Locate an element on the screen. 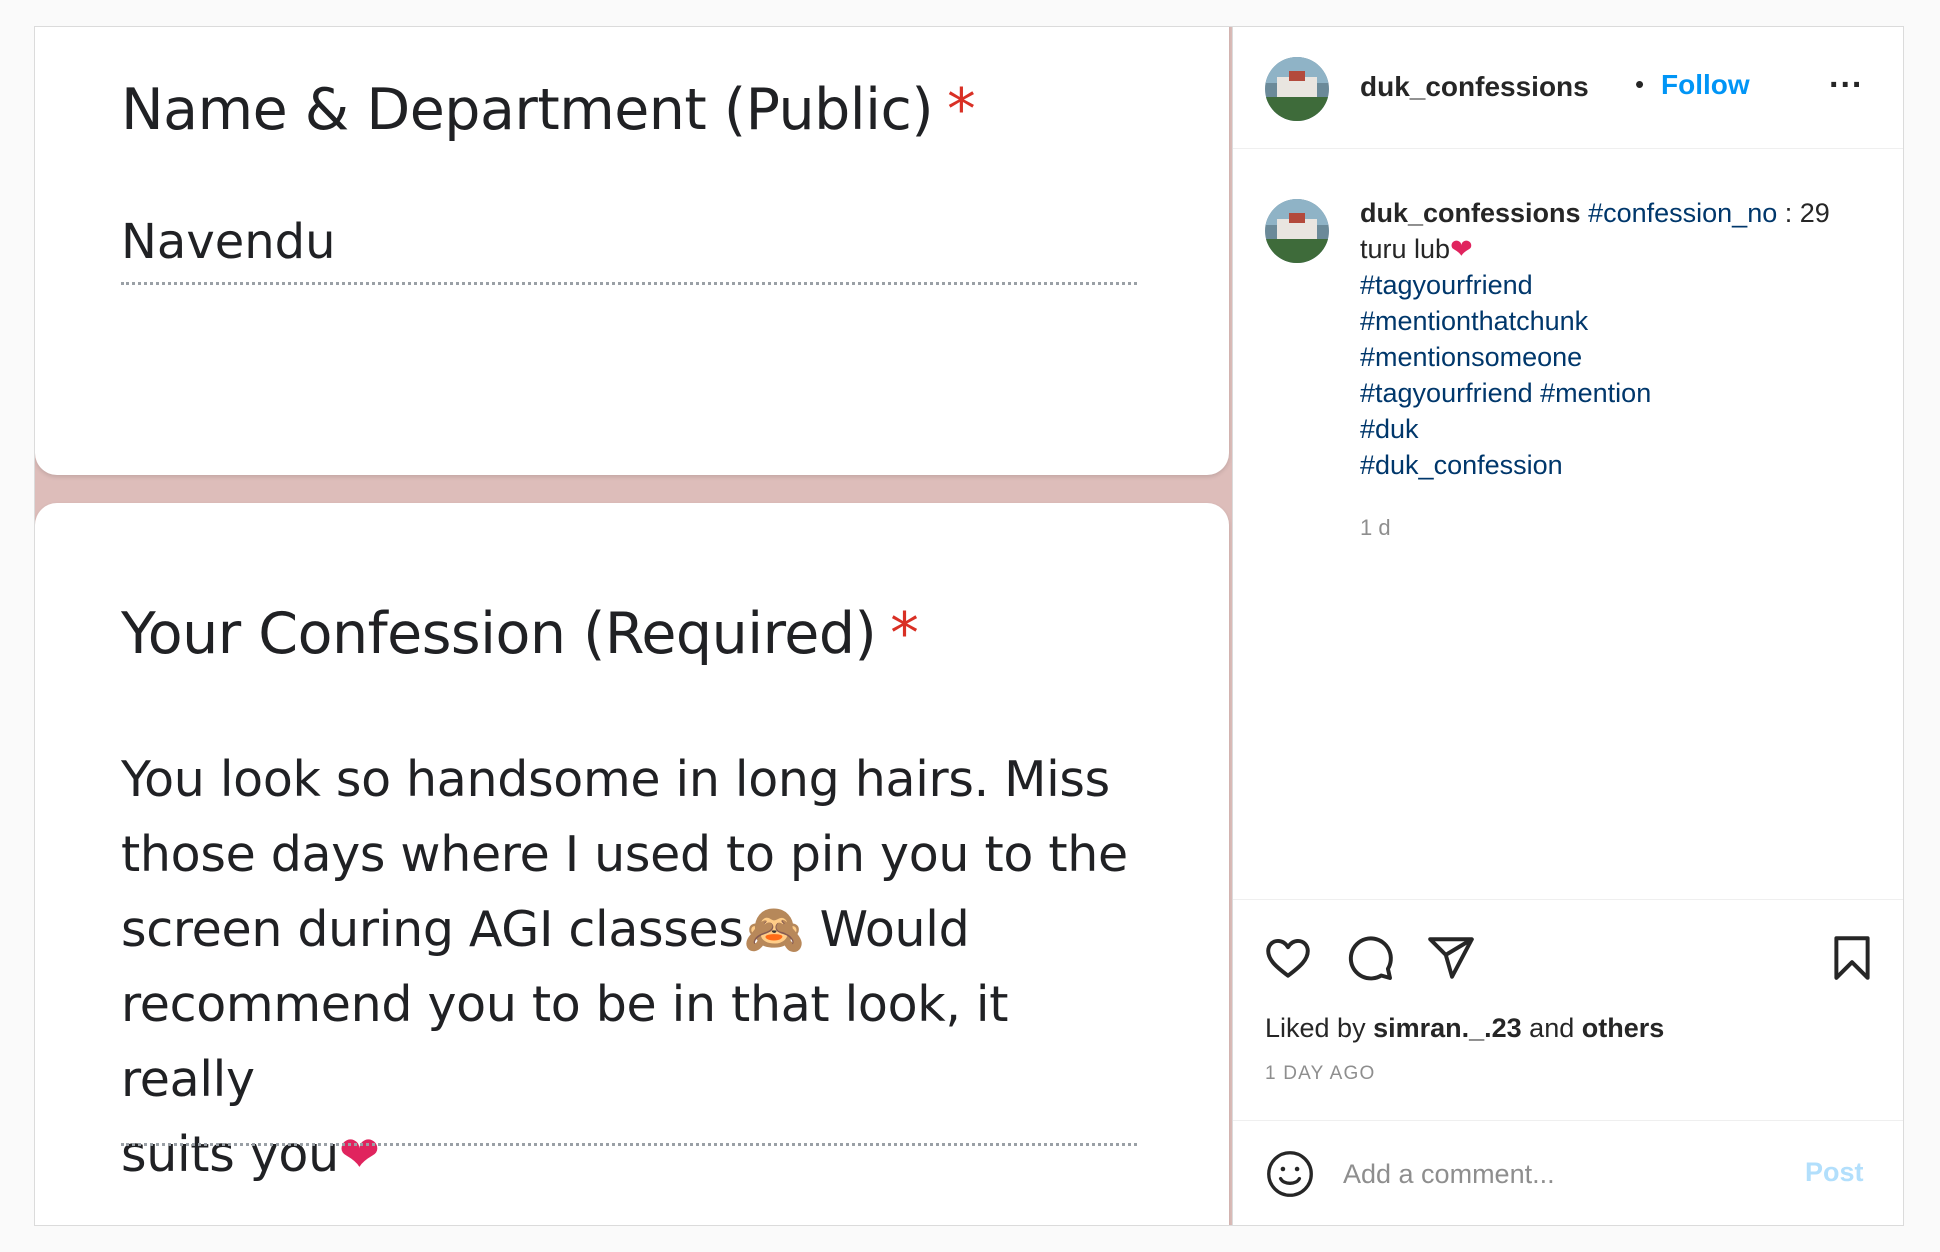  share-icon is located at coordinates (1451, 958).